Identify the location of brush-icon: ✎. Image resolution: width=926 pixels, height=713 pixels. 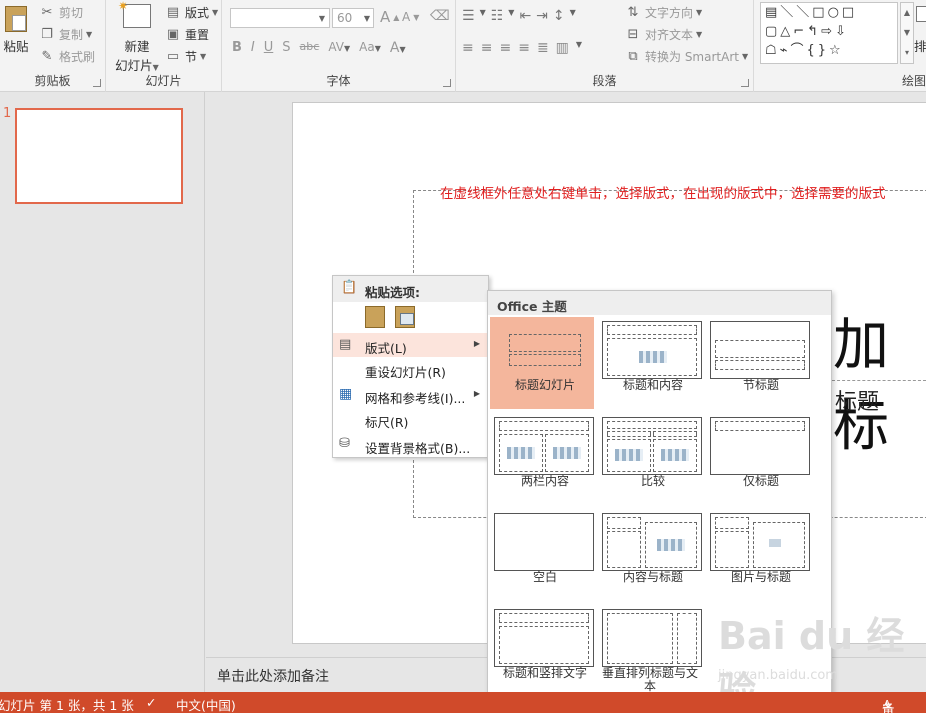
(47, 56).